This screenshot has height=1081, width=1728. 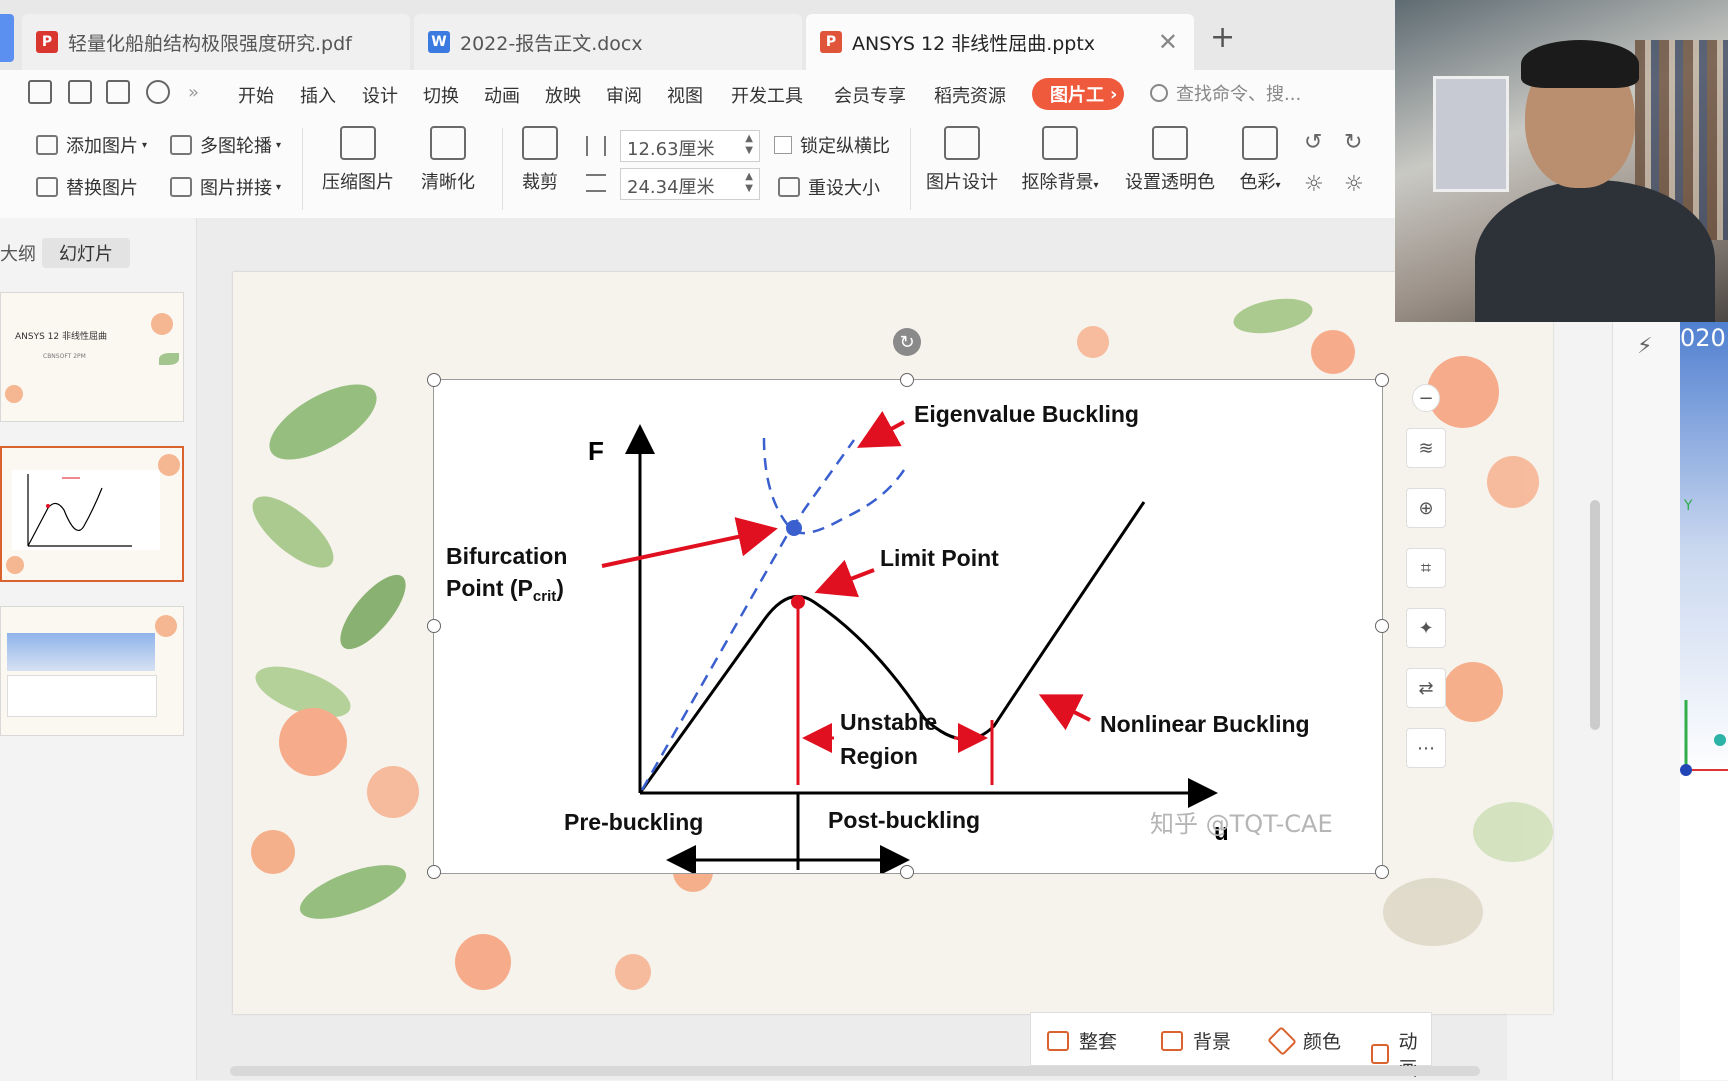 I want to click on thumbnail-subtitle: CBNSOFT 2PM, so click(x=64, y=356).